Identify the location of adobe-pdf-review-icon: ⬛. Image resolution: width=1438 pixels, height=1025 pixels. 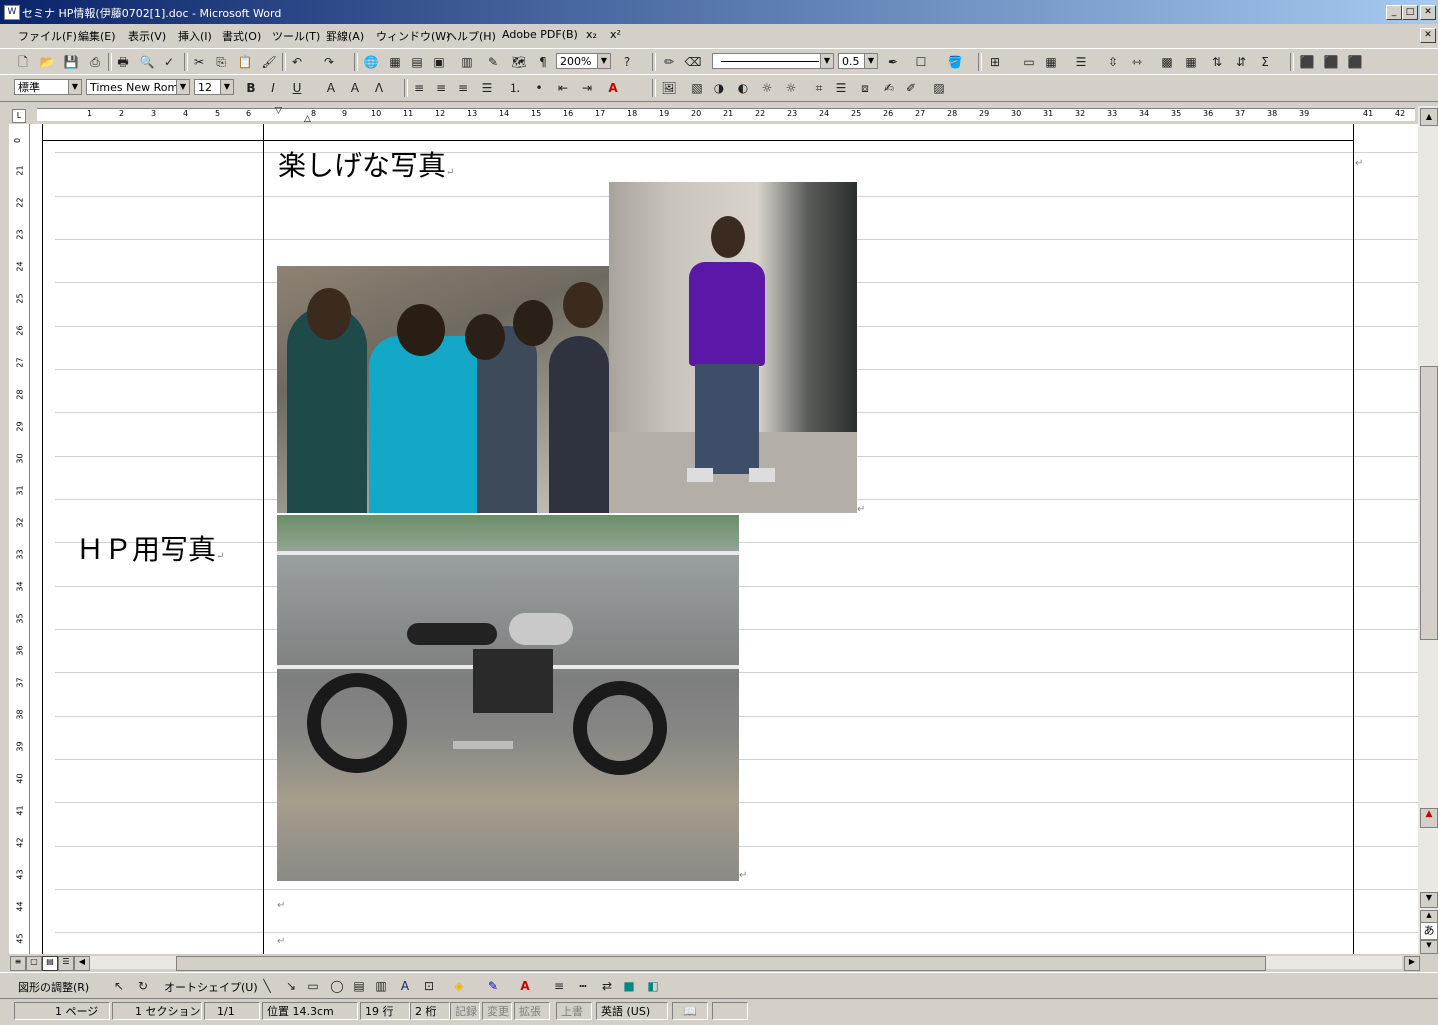
(1355, 62).